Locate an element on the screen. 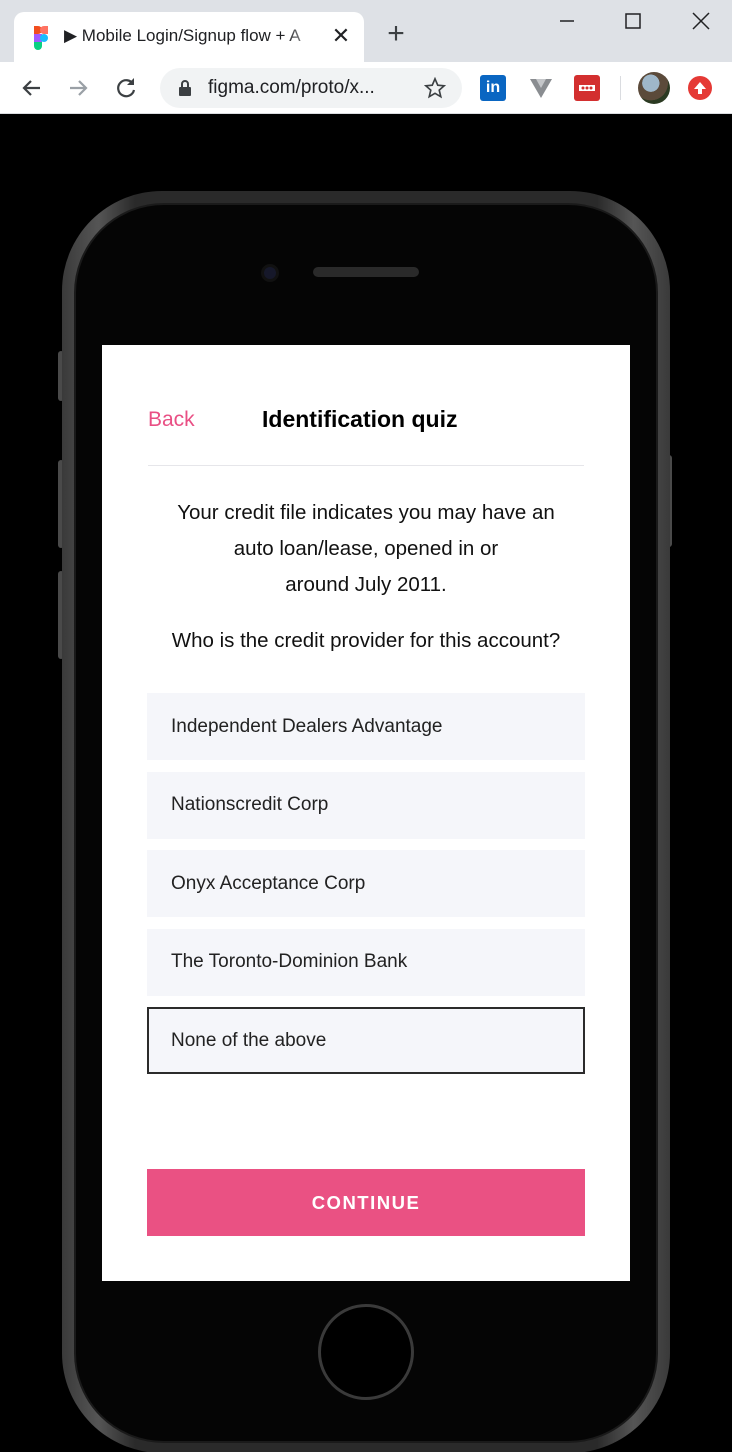 The image size is (732, 1452). question-line: auto loan/lease, opened in or is located at coordinates (366, 548).